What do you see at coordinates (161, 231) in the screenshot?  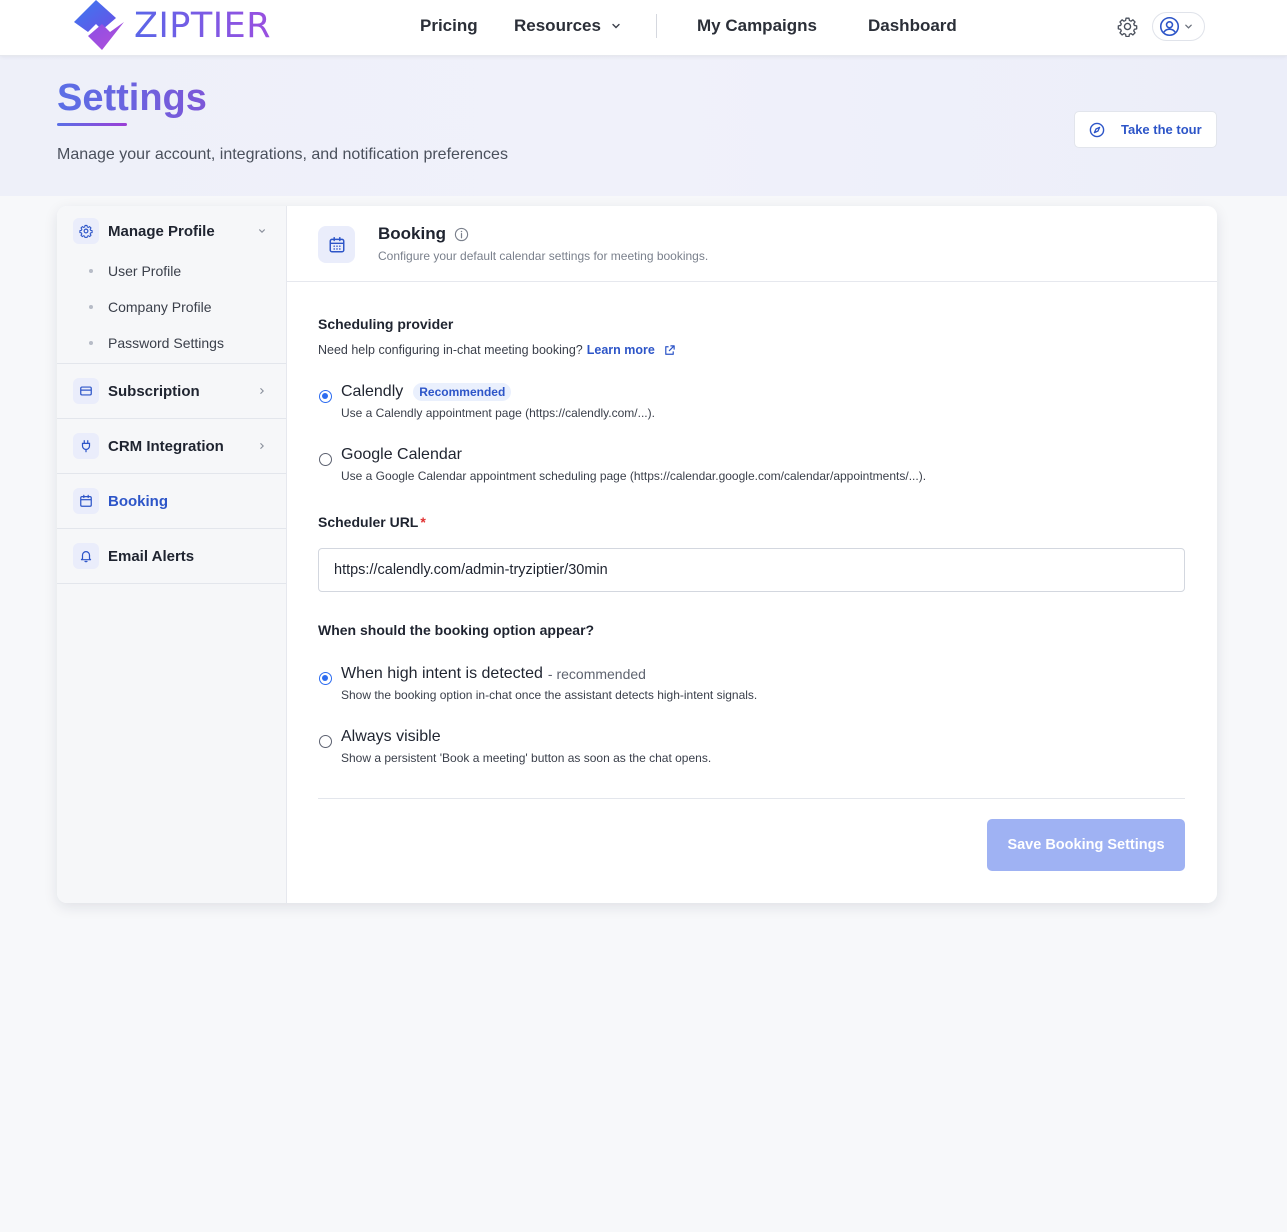 I see `sidebar-item-label: Manage Profile` at bounding box center [161, 231].